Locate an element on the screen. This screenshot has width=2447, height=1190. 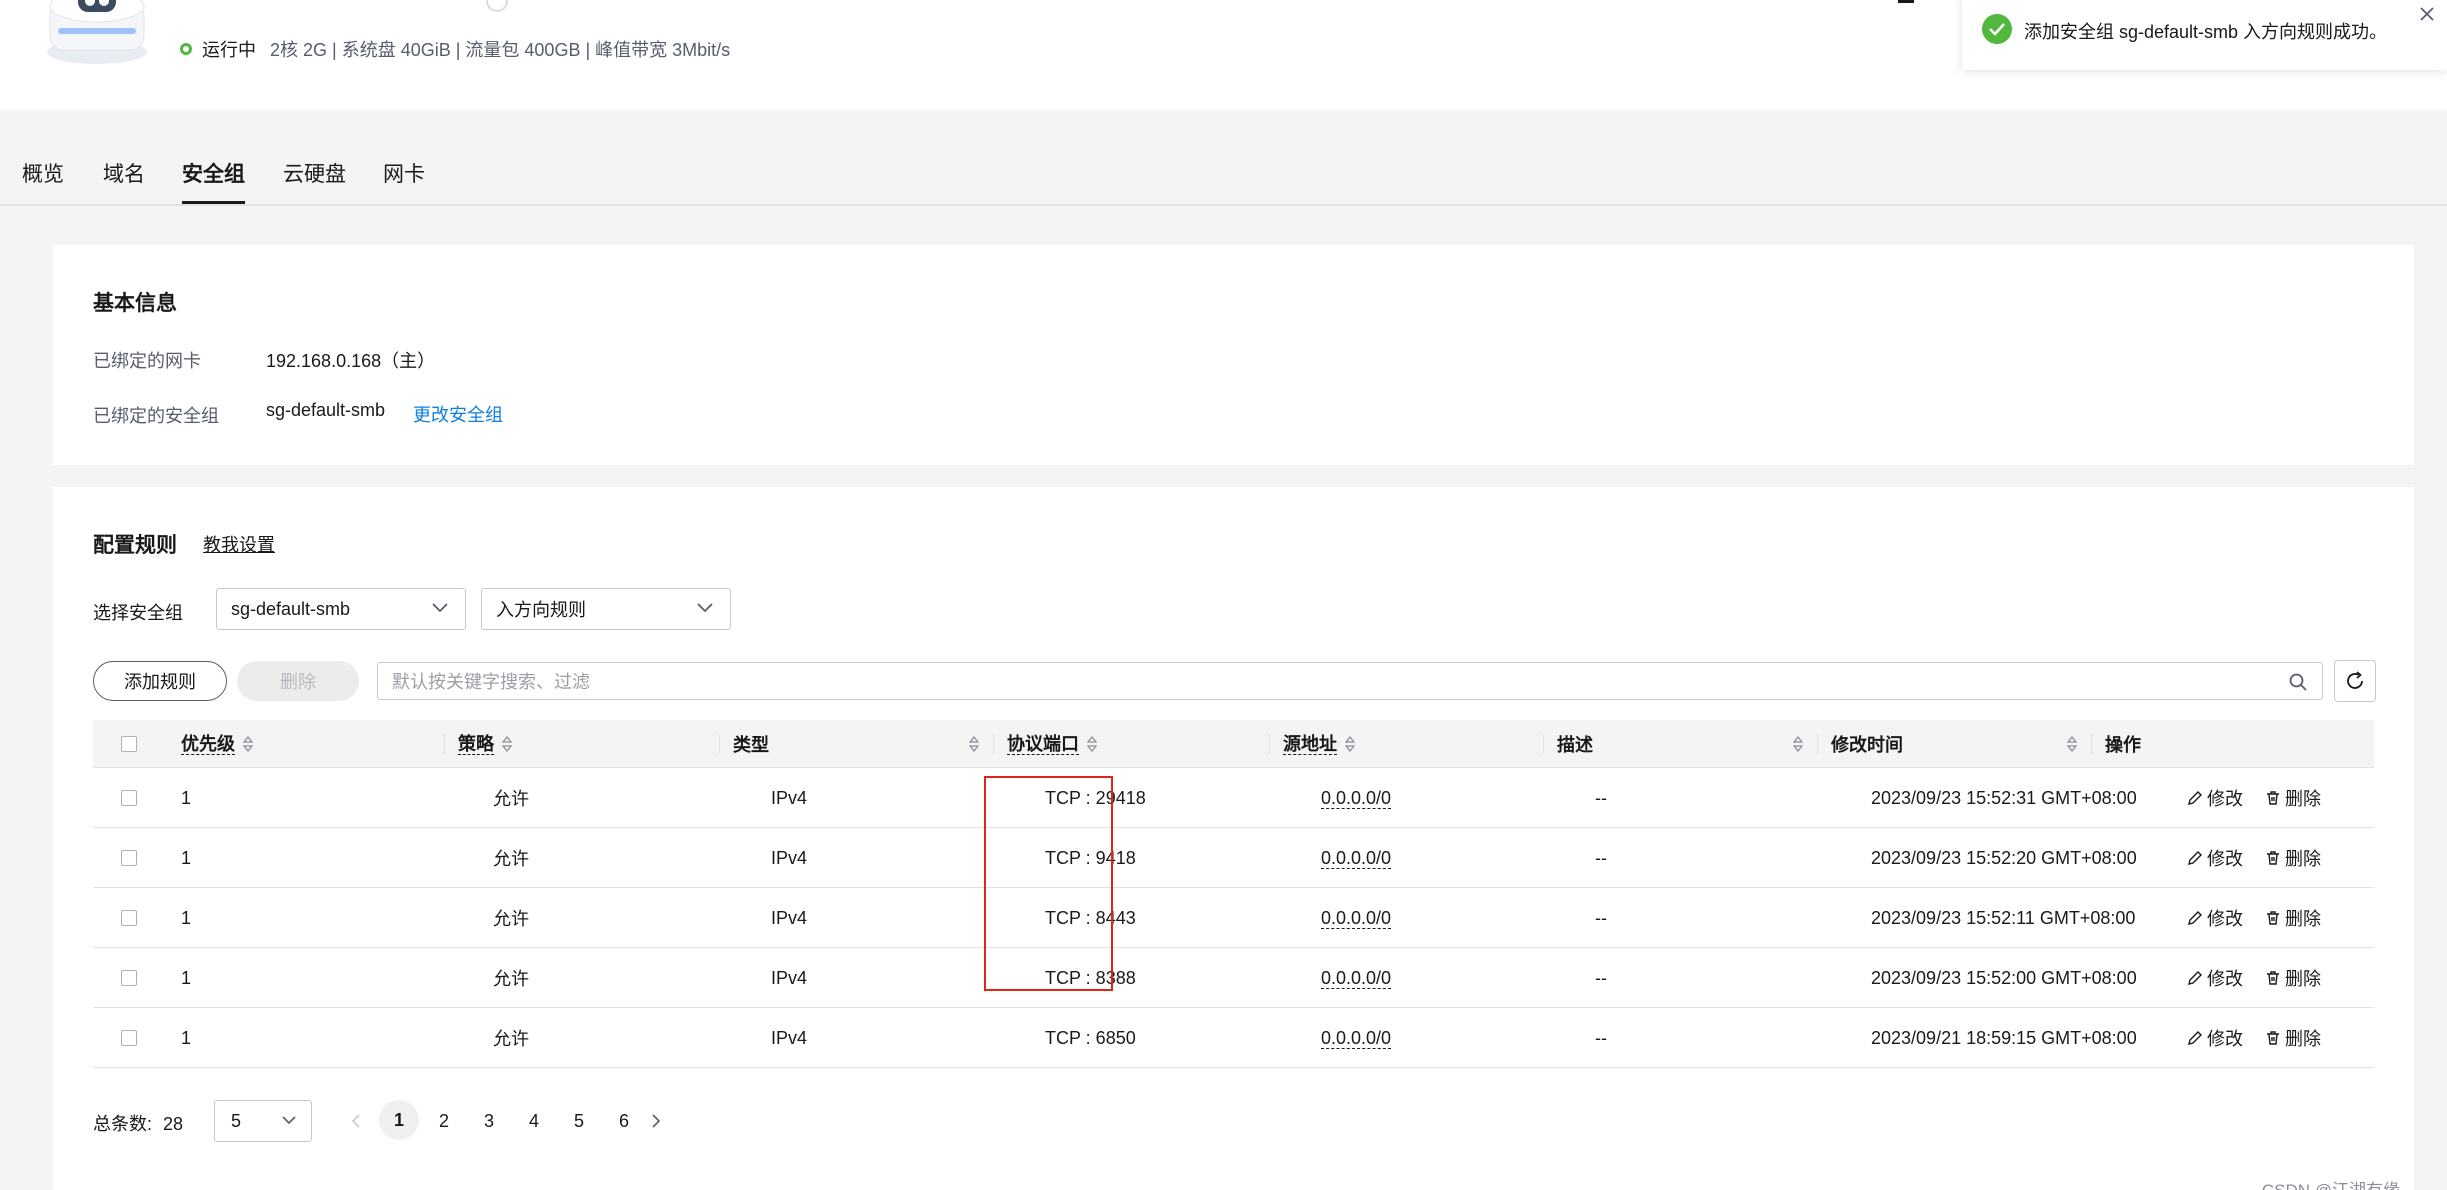
col-source: 源地址 is located at coordinates (1319, 744).